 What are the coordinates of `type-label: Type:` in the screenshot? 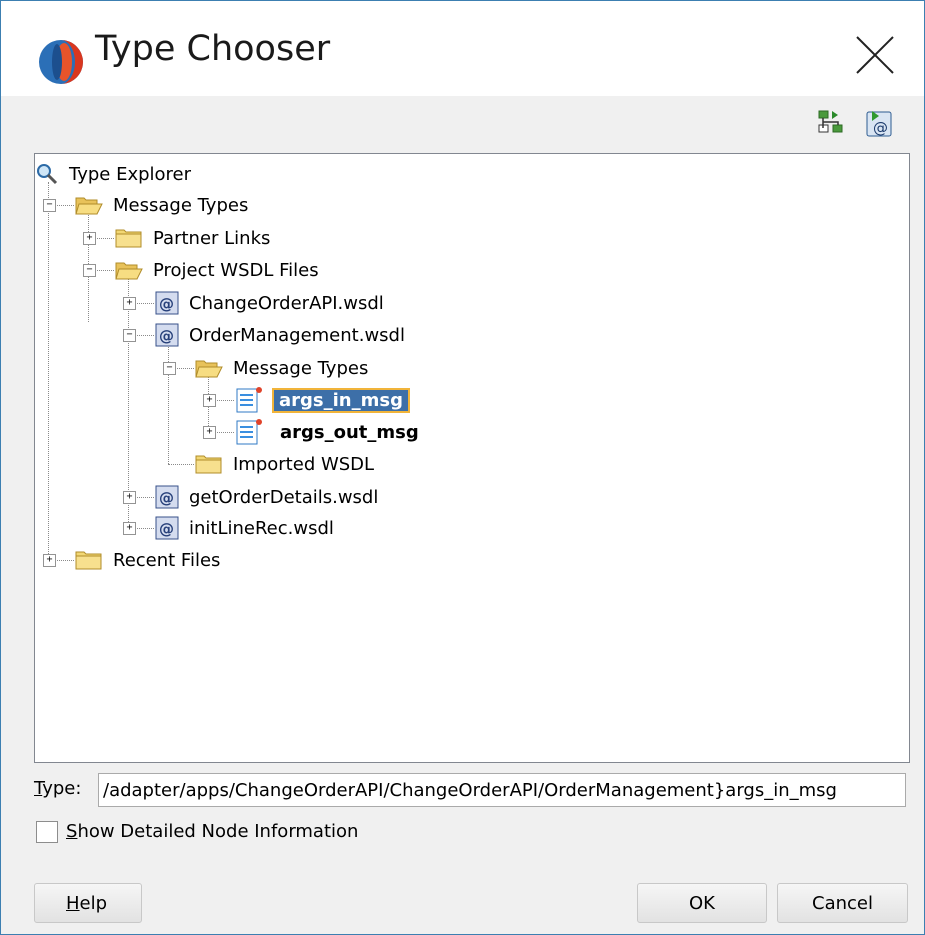 It's located at (58, 788).